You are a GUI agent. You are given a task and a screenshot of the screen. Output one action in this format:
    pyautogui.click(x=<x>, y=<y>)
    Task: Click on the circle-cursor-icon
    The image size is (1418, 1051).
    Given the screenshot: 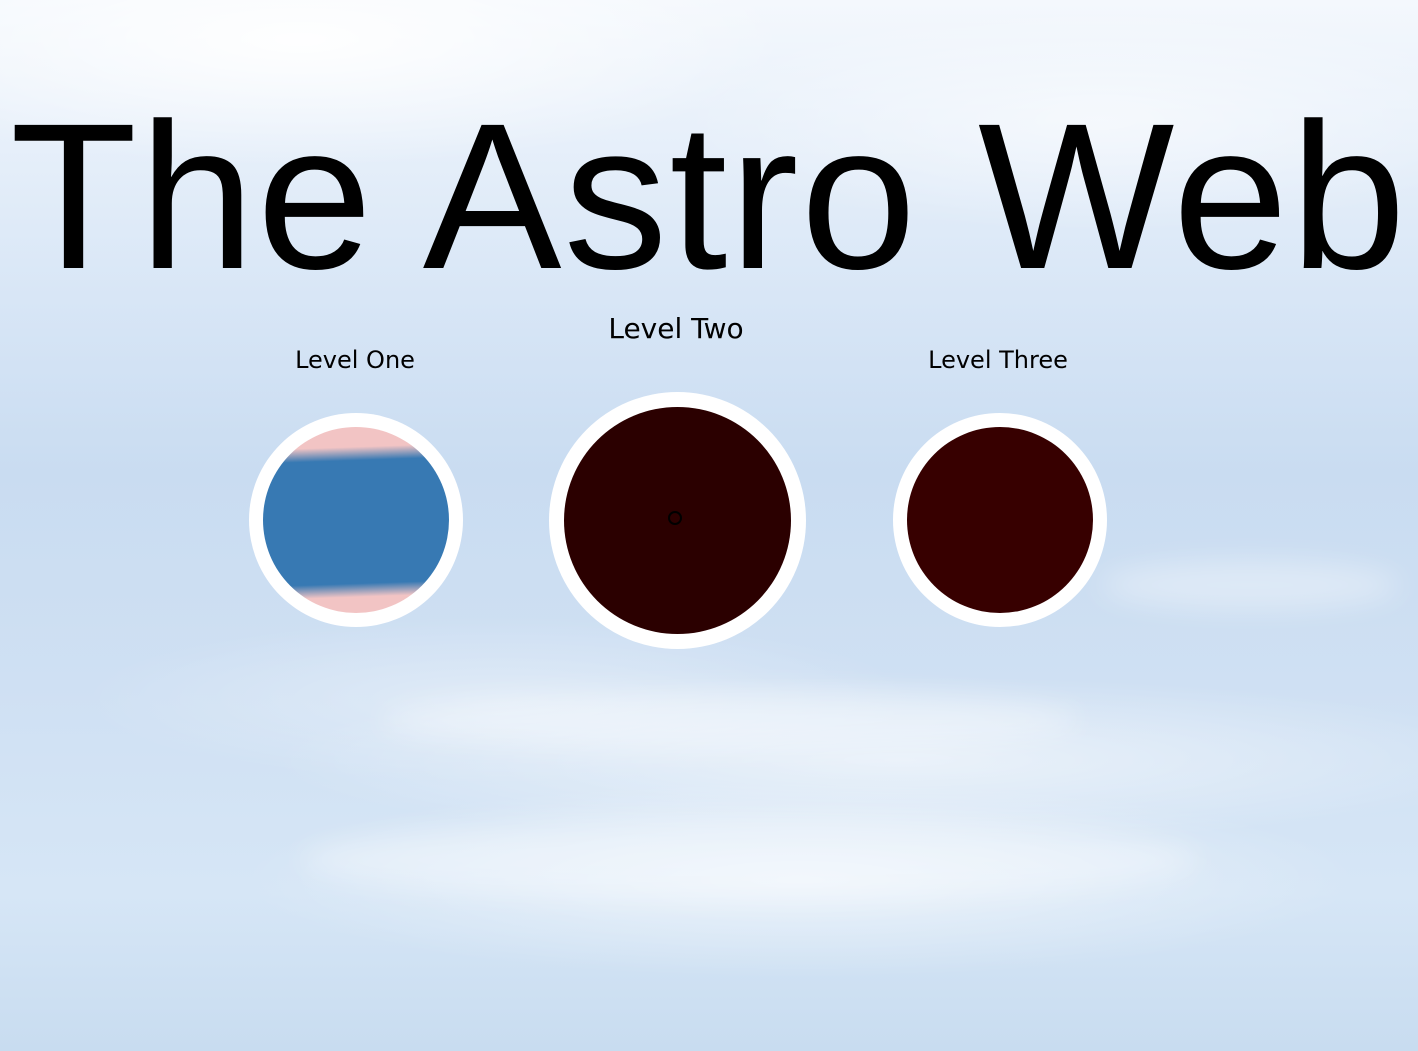 What is the action you would take?
    pyautogui.click(x=675, y=518)
    